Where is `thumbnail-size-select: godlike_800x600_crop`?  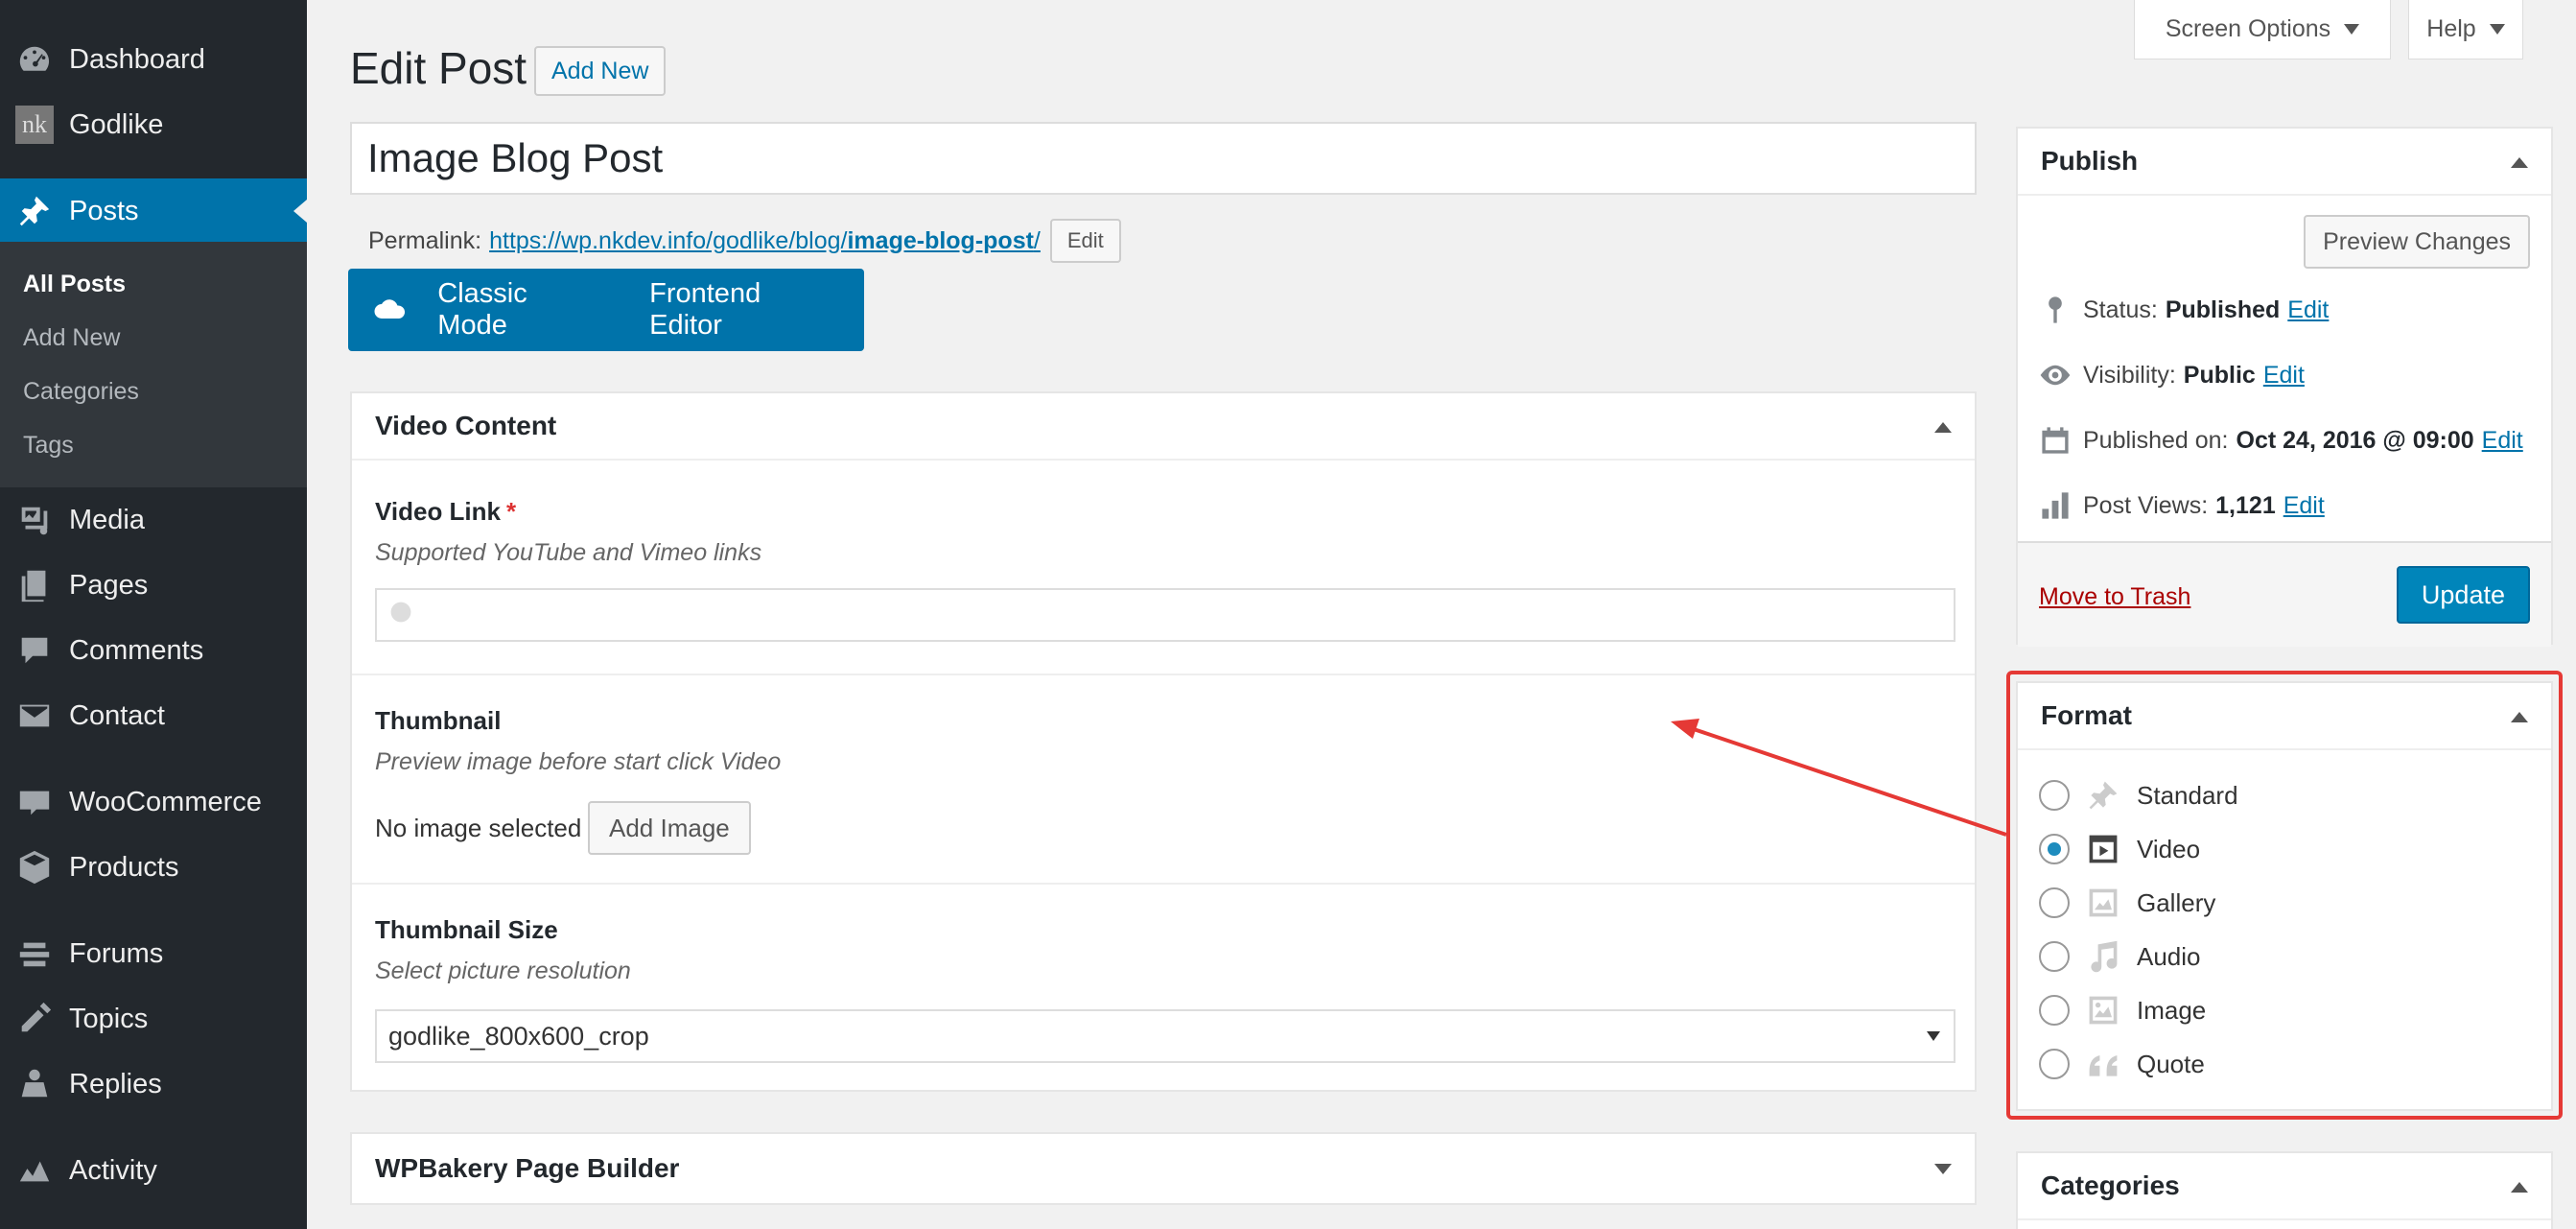
thumbnail-size-select: godlike_800x600_crop is located at coordinates (1165, 1036).